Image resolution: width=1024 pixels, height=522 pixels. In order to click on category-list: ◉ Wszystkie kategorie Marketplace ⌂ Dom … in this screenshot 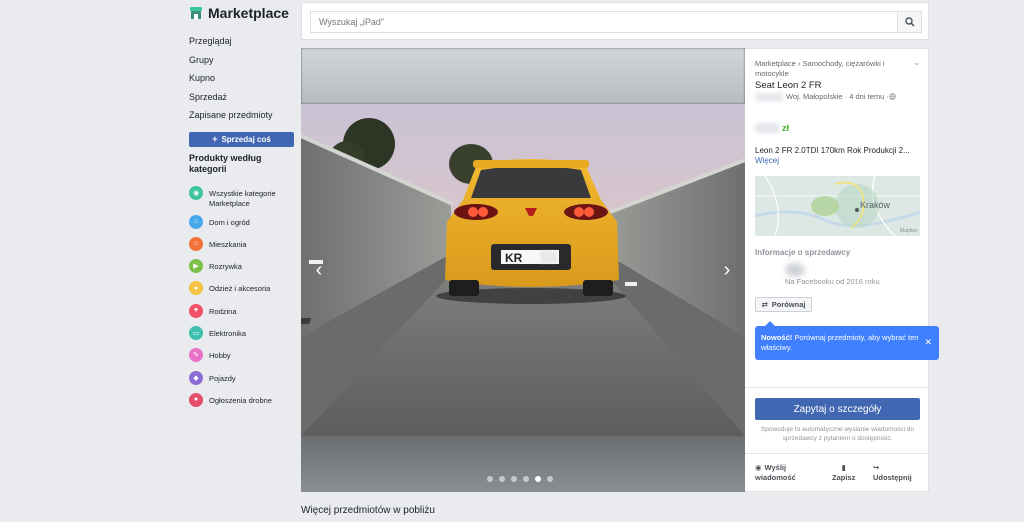, I will do `click(242, 302)`.